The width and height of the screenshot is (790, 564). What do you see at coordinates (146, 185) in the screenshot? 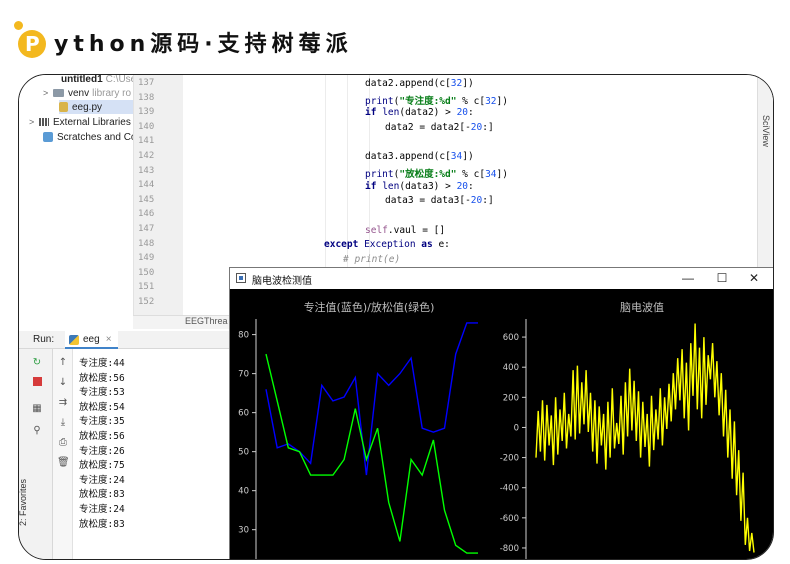
I see `line-number: 144` at bounding box center [146, 185].